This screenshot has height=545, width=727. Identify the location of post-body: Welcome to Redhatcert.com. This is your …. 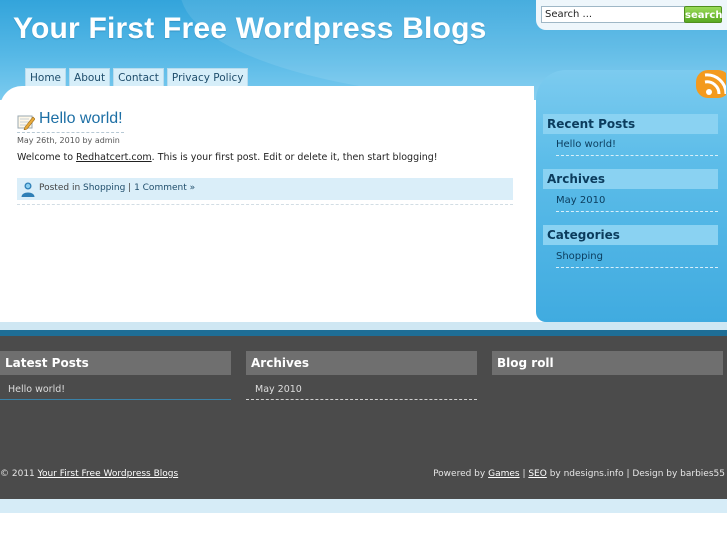
(227, 157).